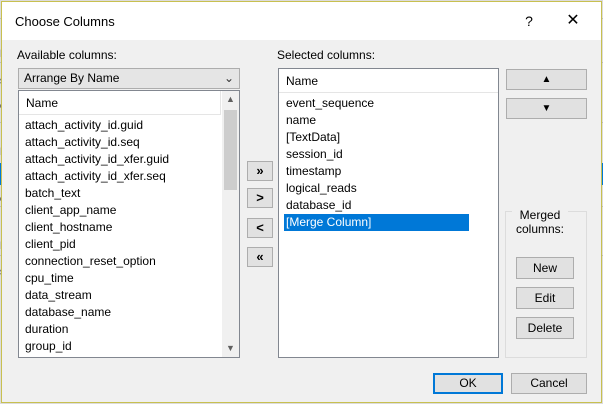 This screenshot has width=603, height=404. I want to click on list-item: attach_activity_id_xfer.seq, so click(129, 176).